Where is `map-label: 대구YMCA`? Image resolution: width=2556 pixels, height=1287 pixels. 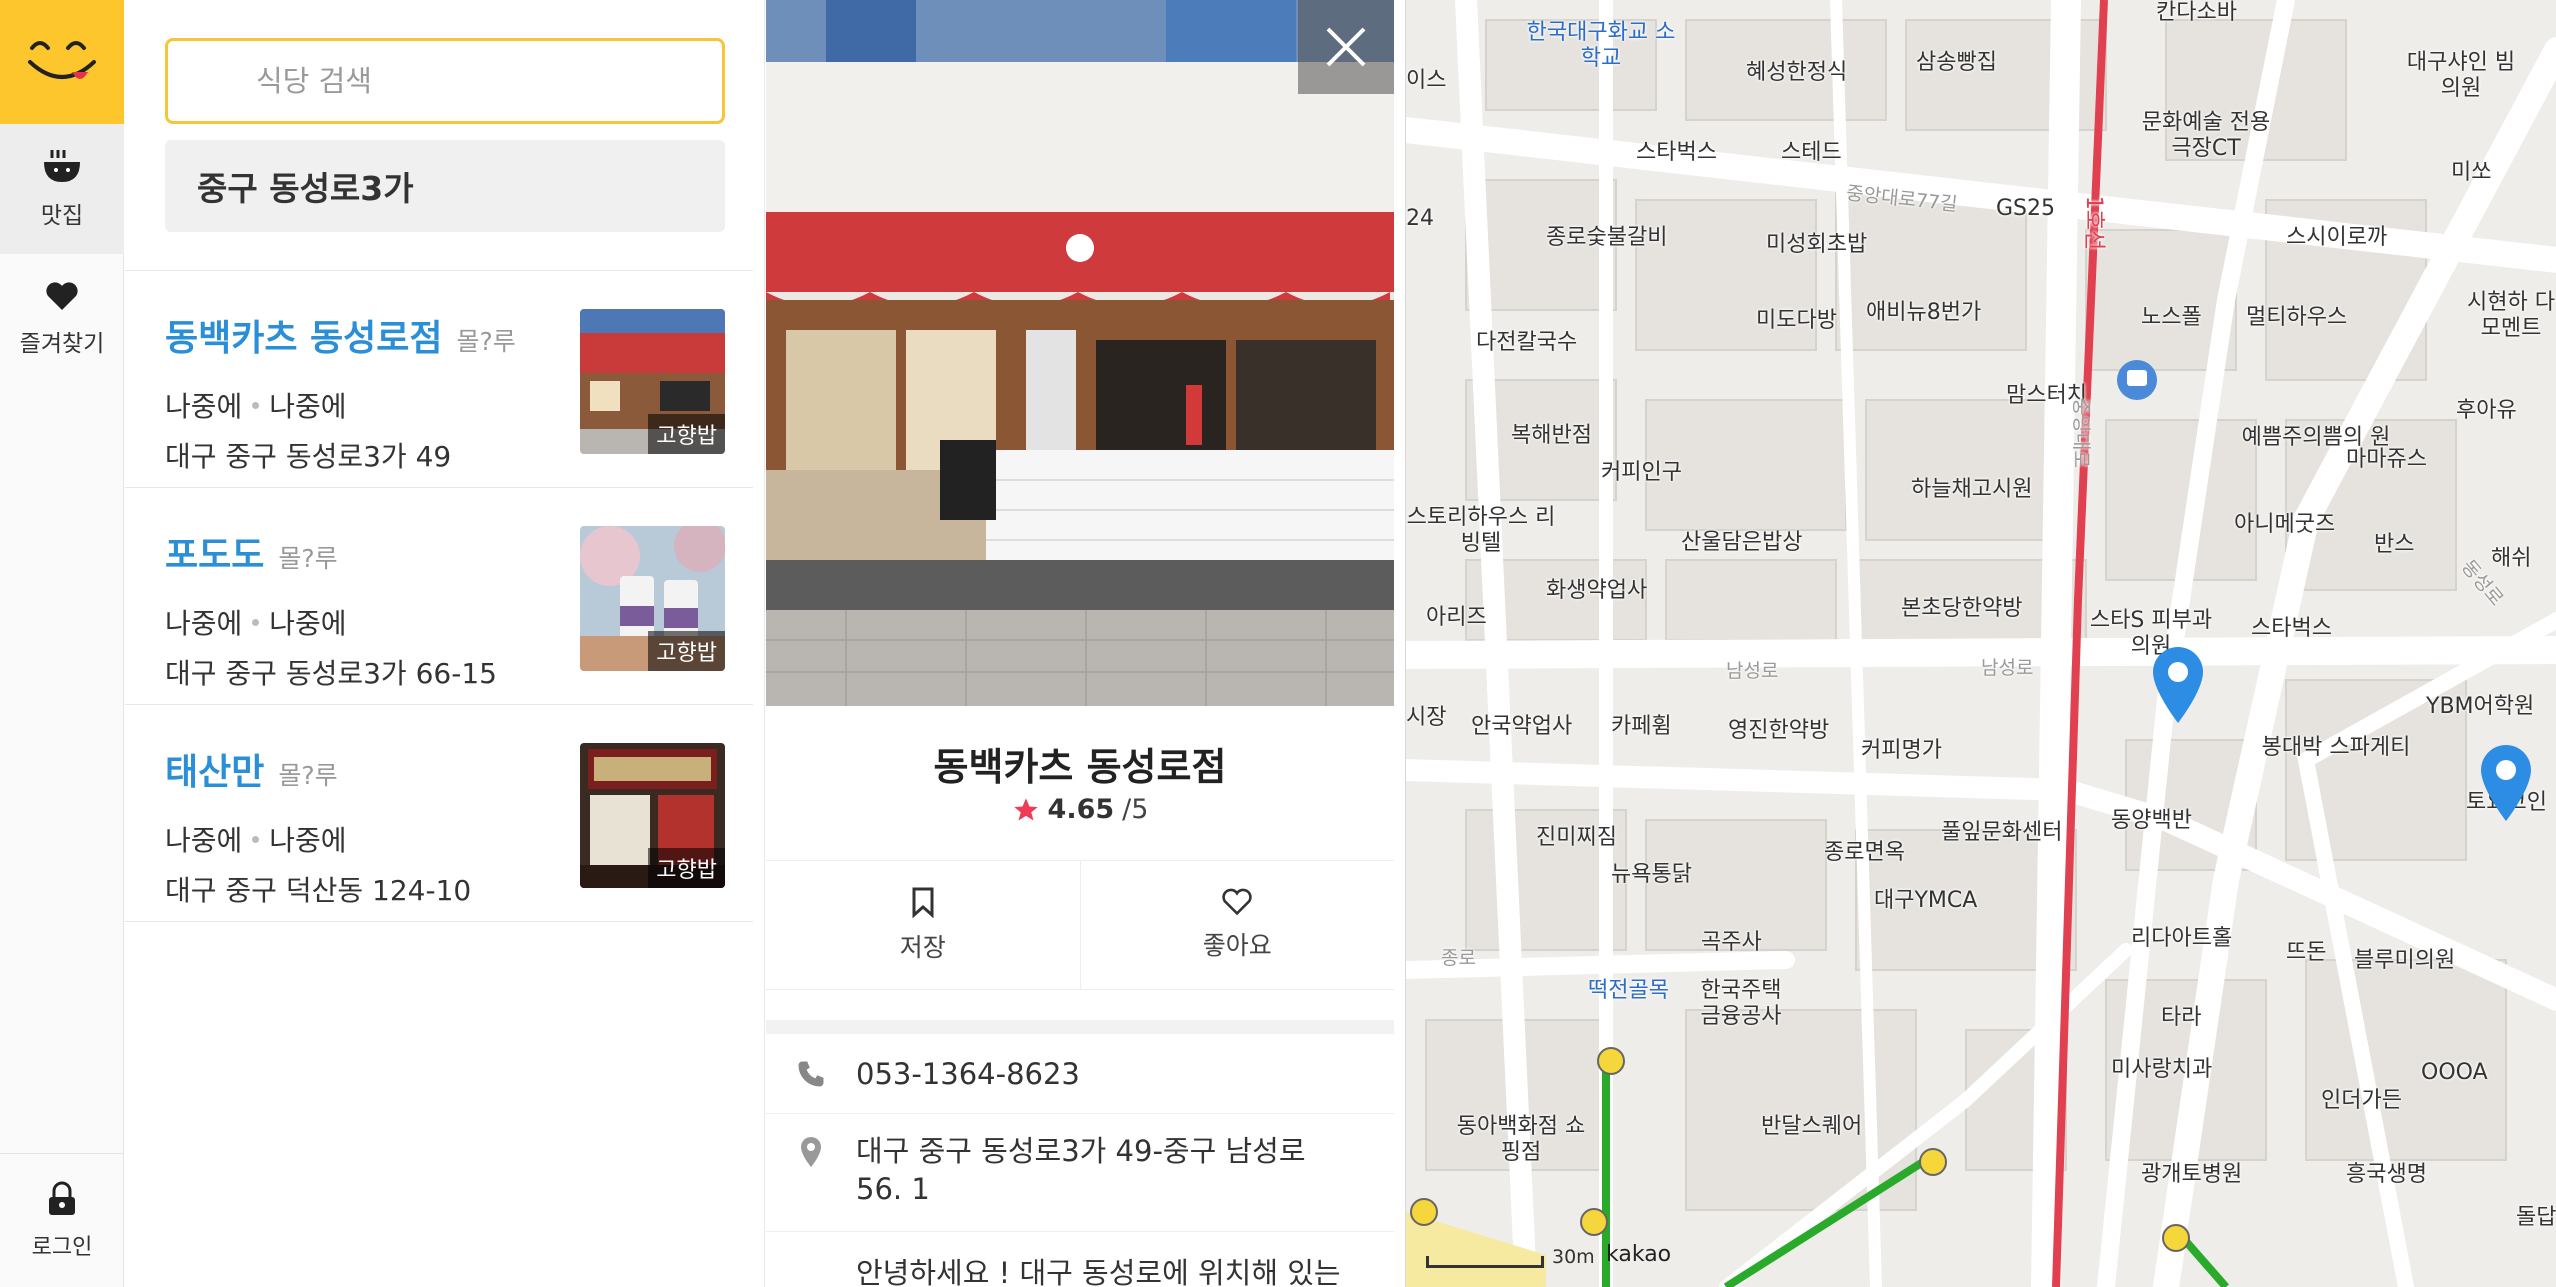 map-label: 대구YMCA is located at coordinates (1925, 901).